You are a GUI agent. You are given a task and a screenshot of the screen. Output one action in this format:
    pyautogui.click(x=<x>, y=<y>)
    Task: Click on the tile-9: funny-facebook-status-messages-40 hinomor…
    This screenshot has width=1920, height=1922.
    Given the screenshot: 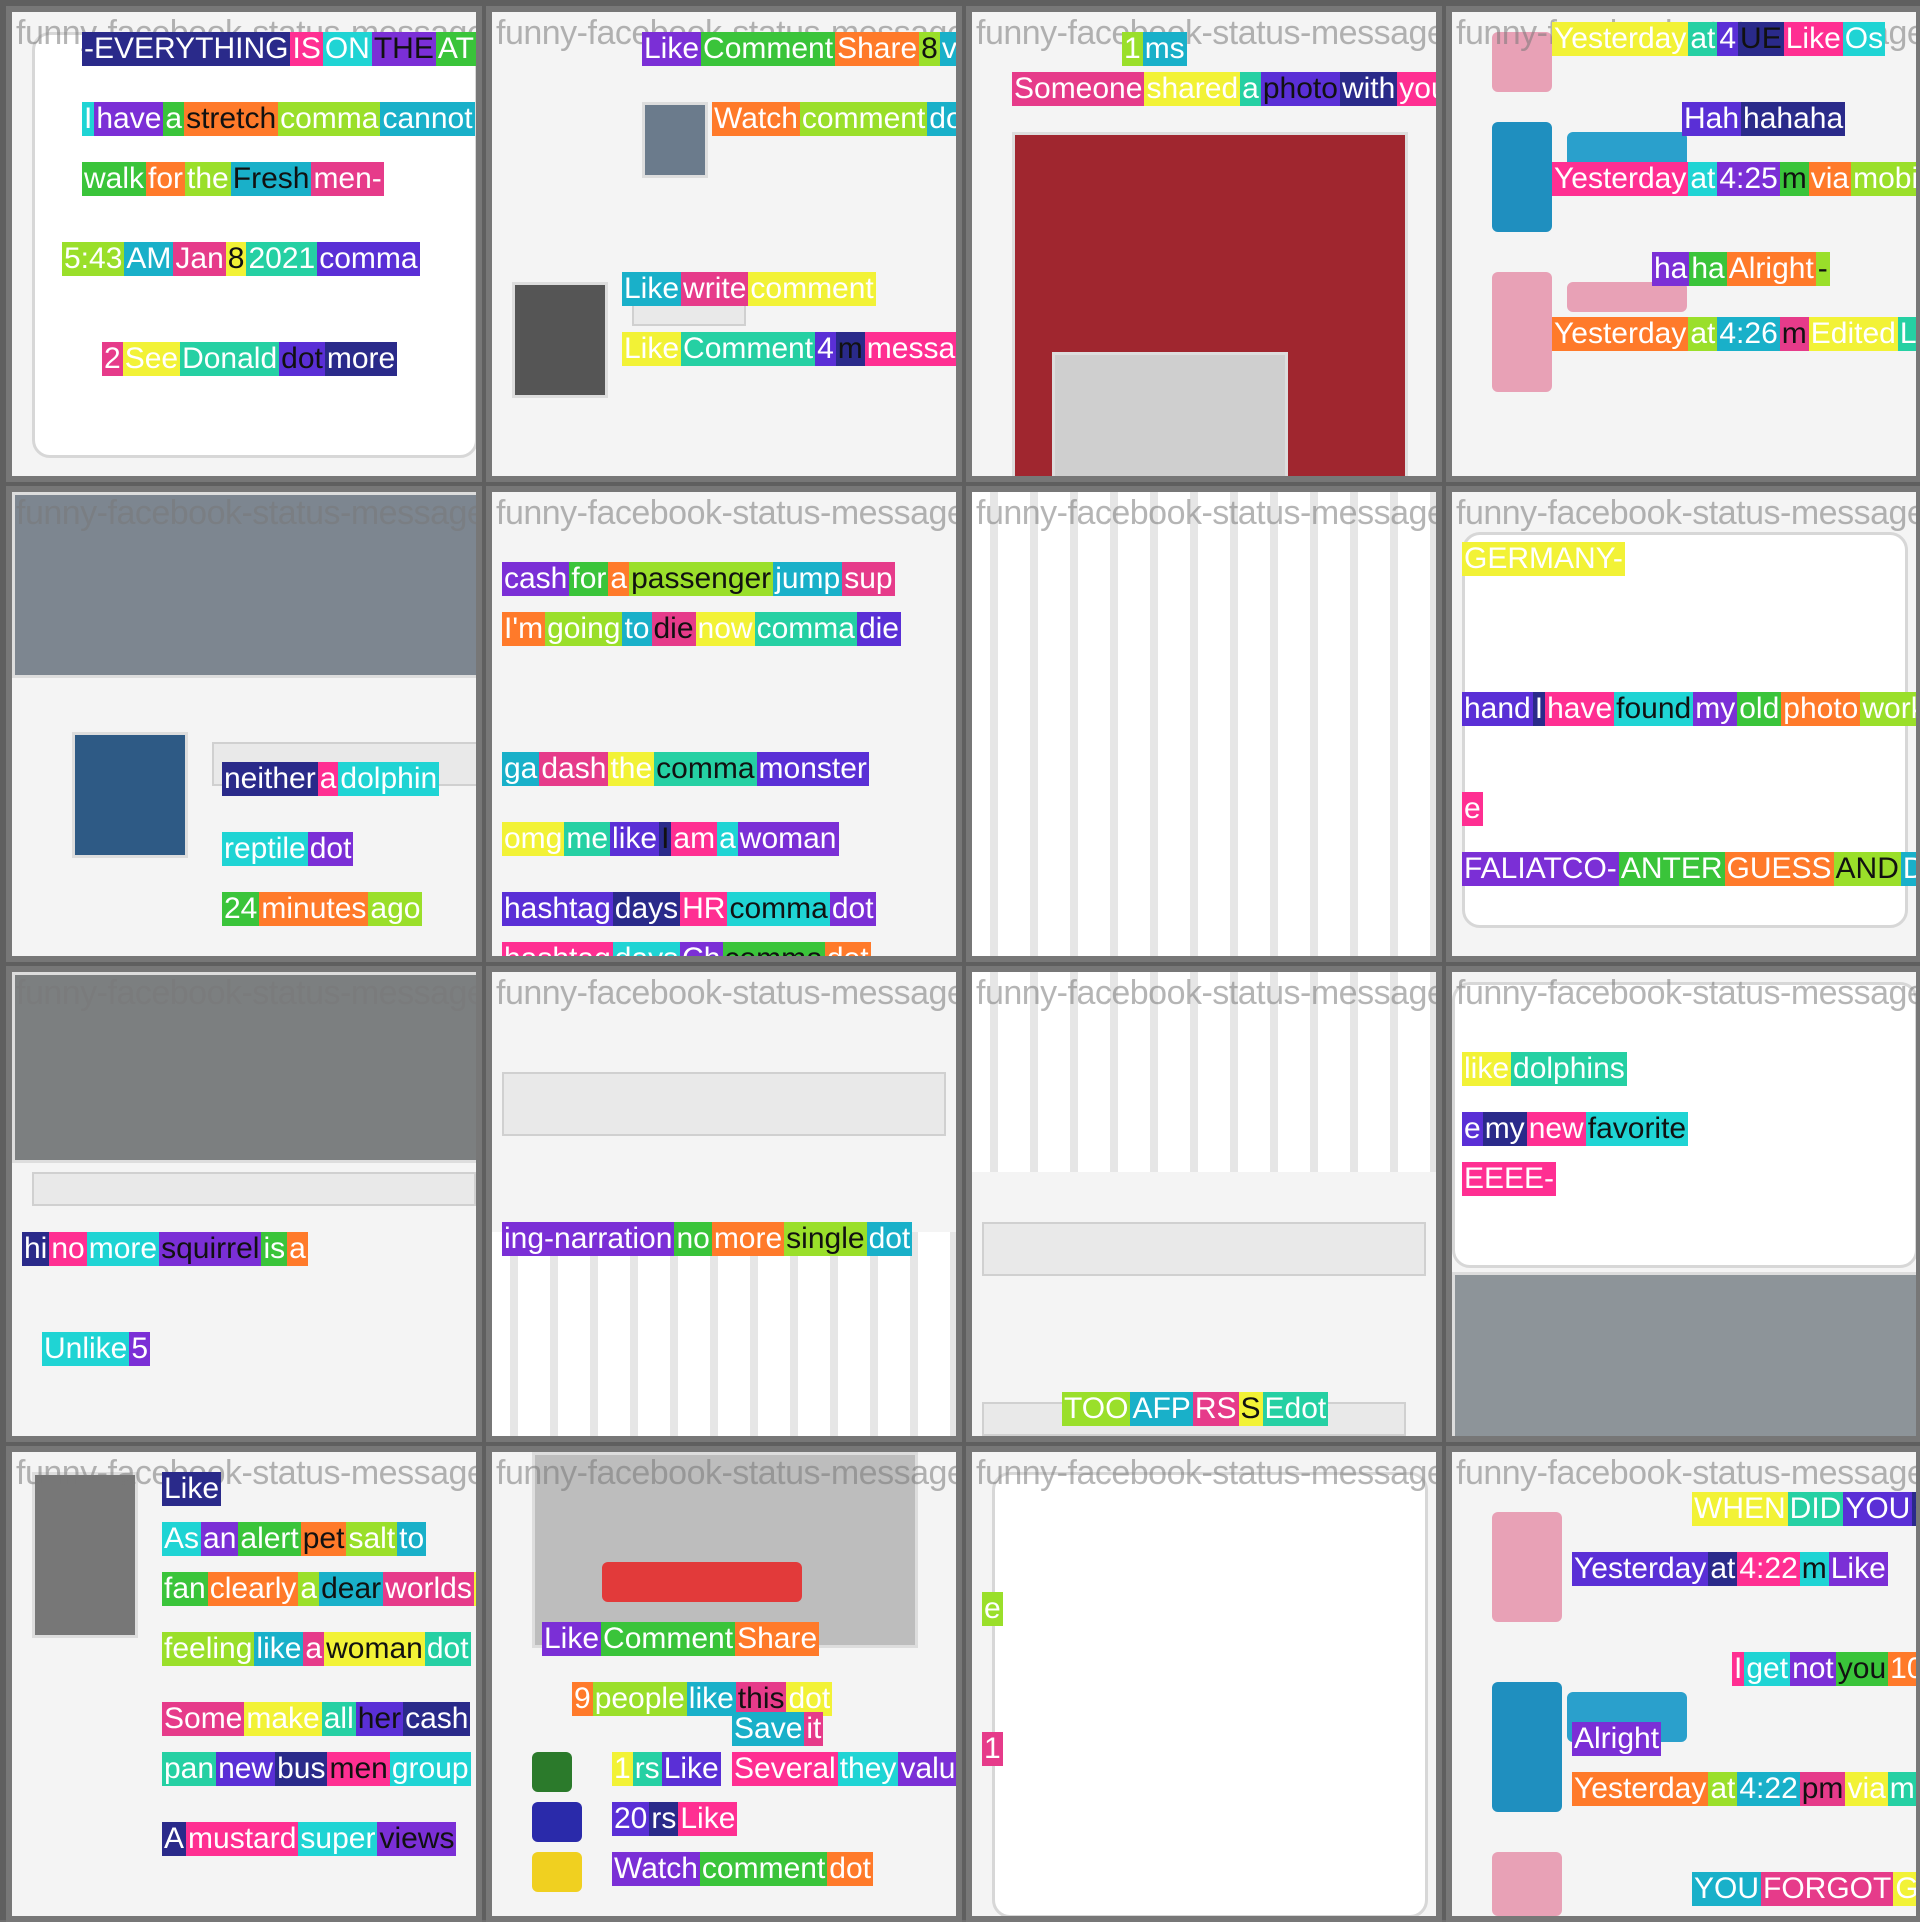 What is the action you would take?
    pyautogui.click(x=244, y=1204)
    